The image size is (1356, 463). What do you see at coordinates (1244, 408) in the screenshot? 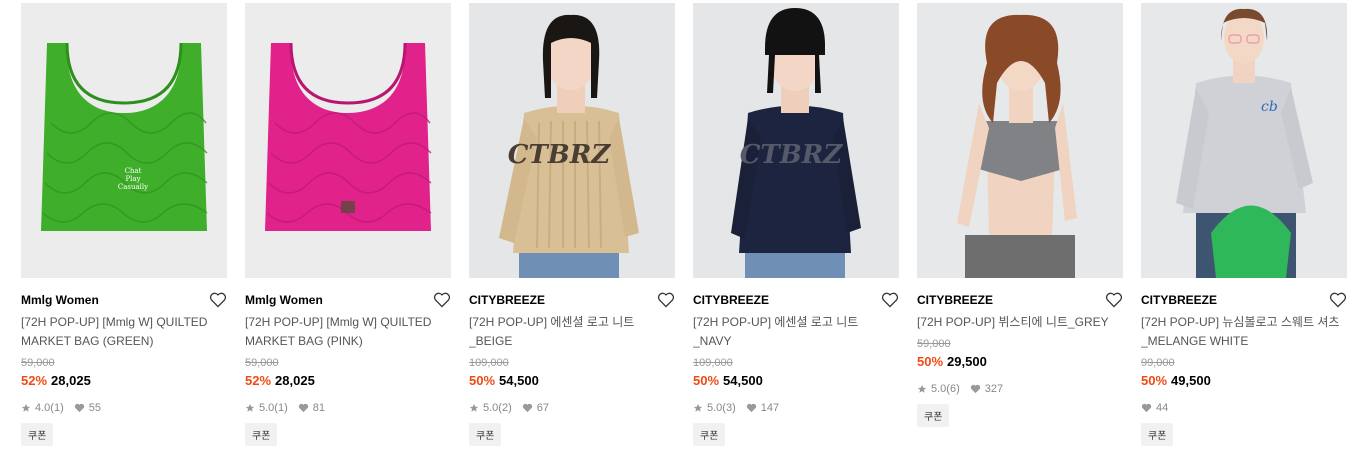
I see `product-stats: 44` at bounding box center [1244, 408].